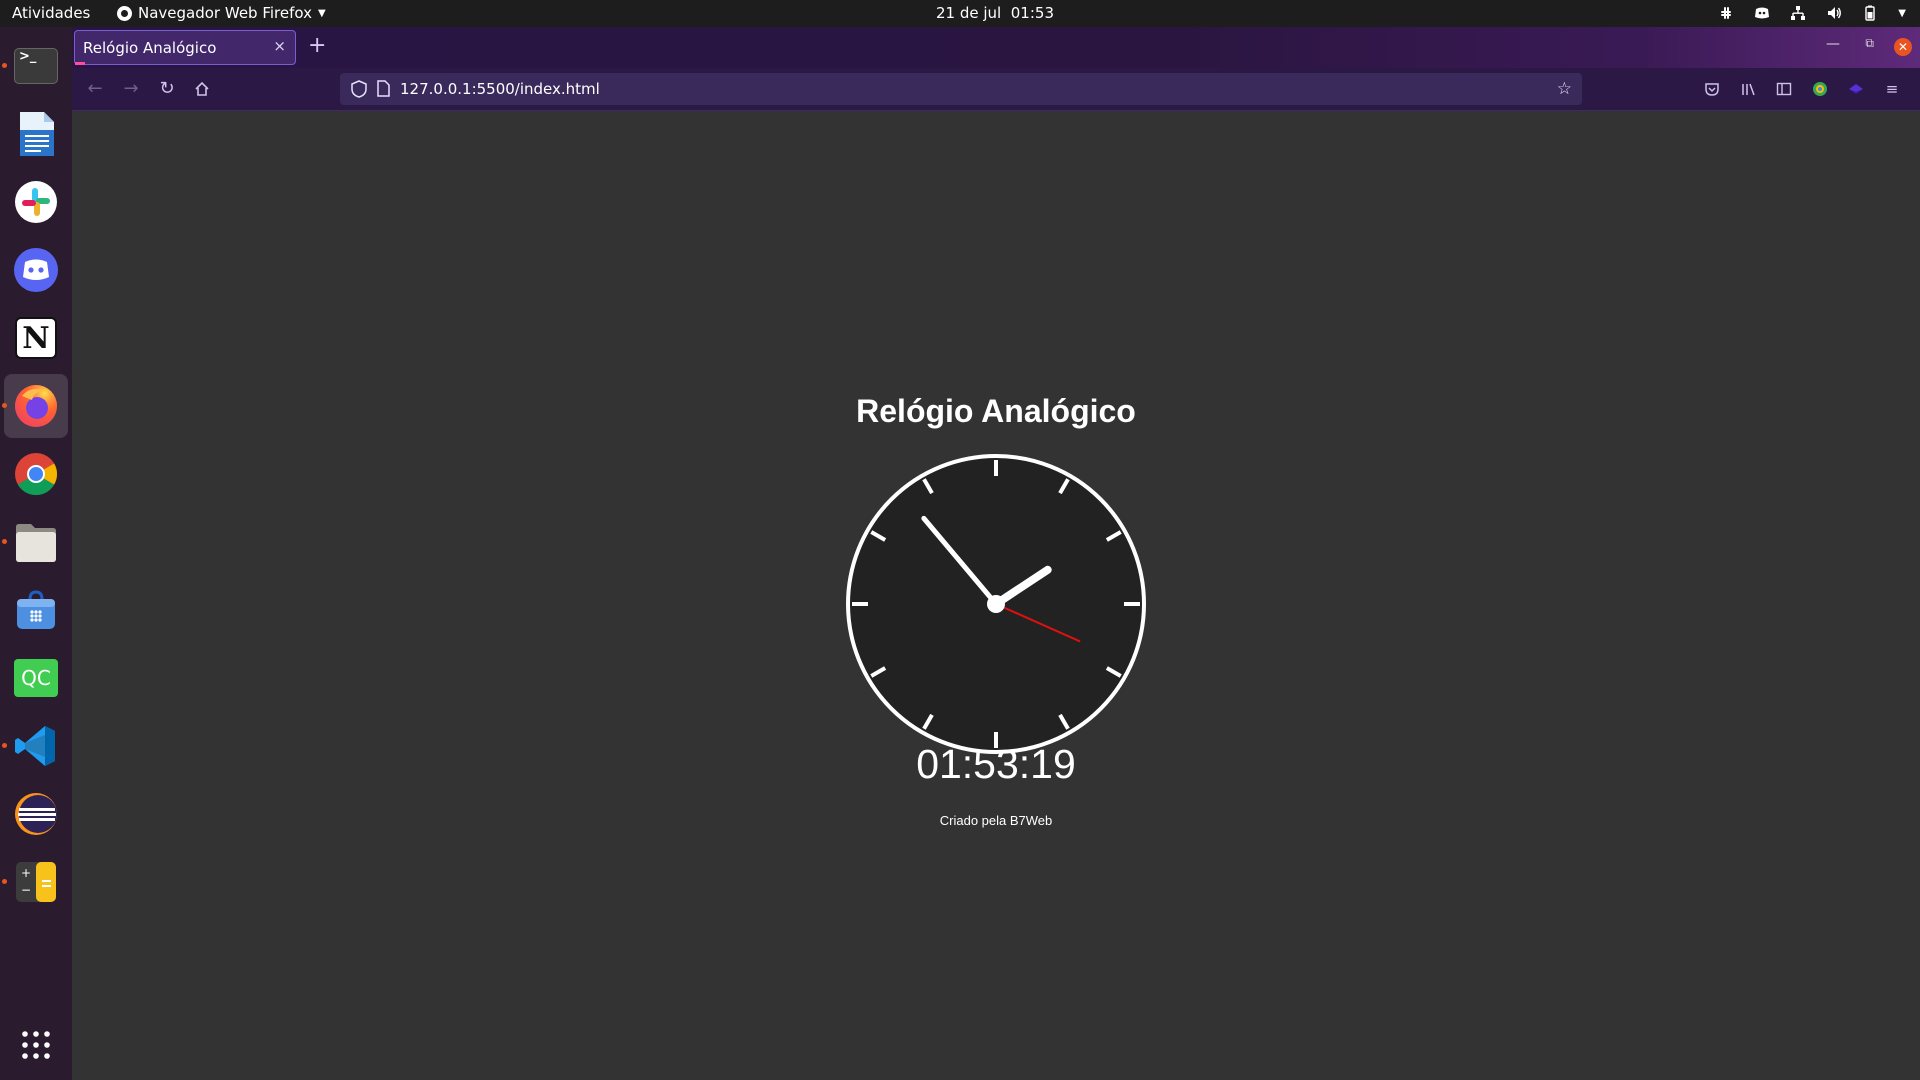 Image resolution: width=1920 pixels, height=1080 pixels. I want to click on sidebar-icon, so click(1784, 89).